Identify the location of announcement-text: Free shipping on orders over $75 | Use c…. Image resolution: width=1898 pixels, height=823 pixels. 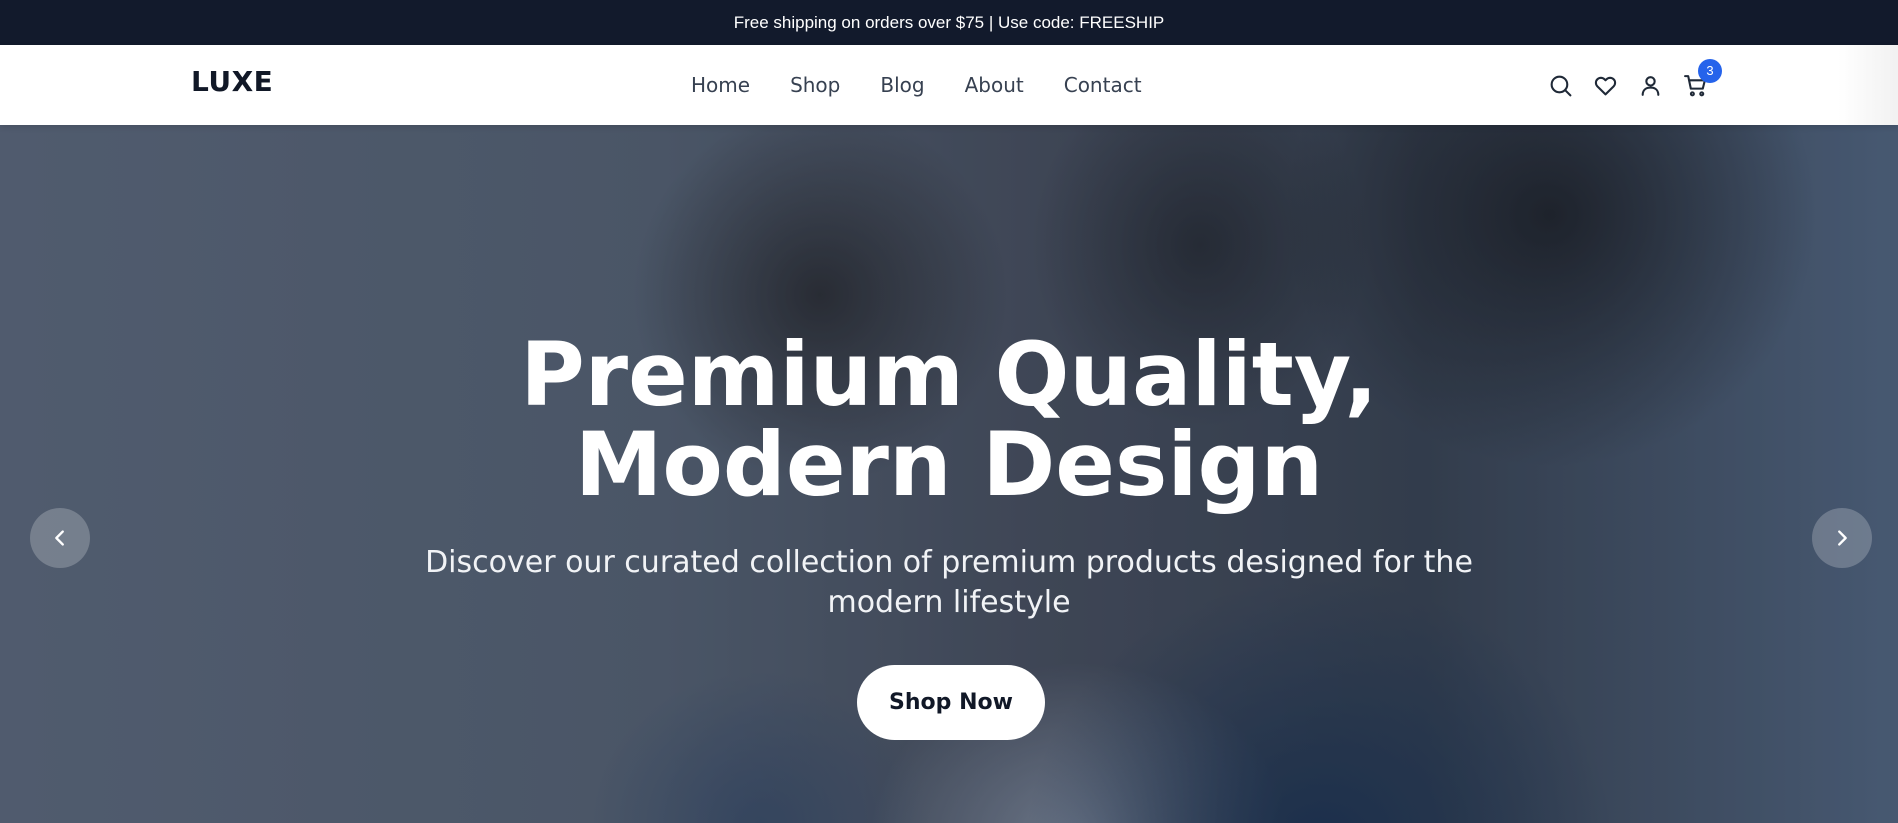
(949, 22).